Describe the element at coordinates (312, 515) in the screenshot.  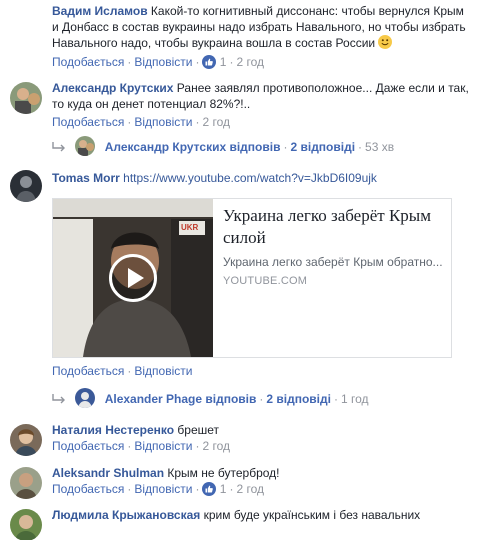
I see `comment-text: крим буде українським і без навальних` at that location.